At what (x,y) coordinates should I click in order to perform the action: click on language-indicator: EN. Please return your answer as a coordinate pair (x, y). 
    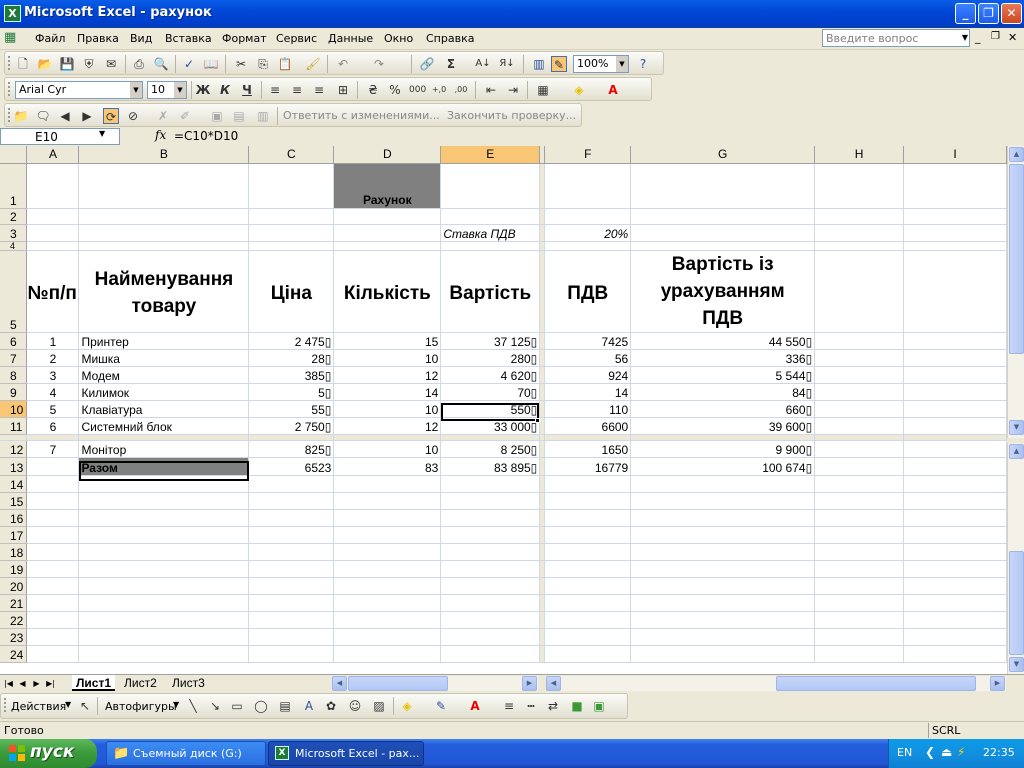
    Looking at the image, I should click on (904, 752).